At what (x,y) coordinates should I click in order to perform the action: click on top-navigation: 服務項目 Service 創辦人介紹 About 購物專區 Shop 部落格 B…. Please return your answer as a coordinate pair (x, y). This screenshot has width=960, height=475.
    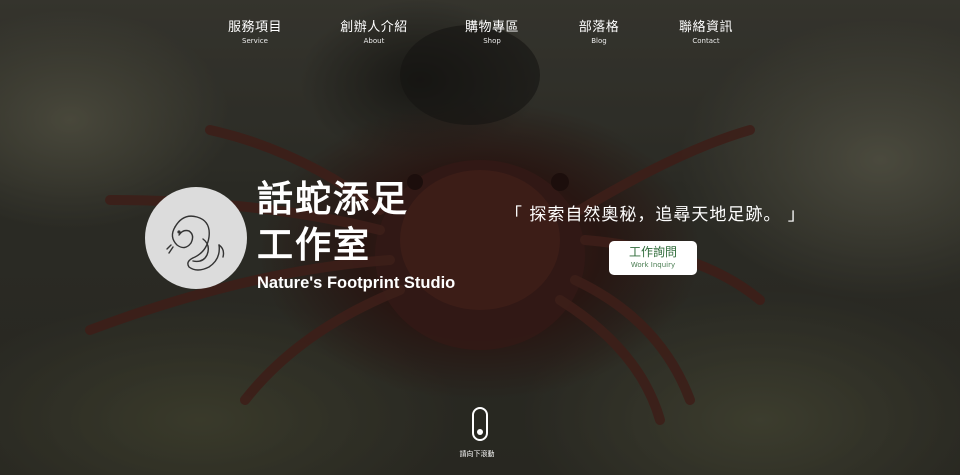
    Looking at the image, I should click on (480, 35).